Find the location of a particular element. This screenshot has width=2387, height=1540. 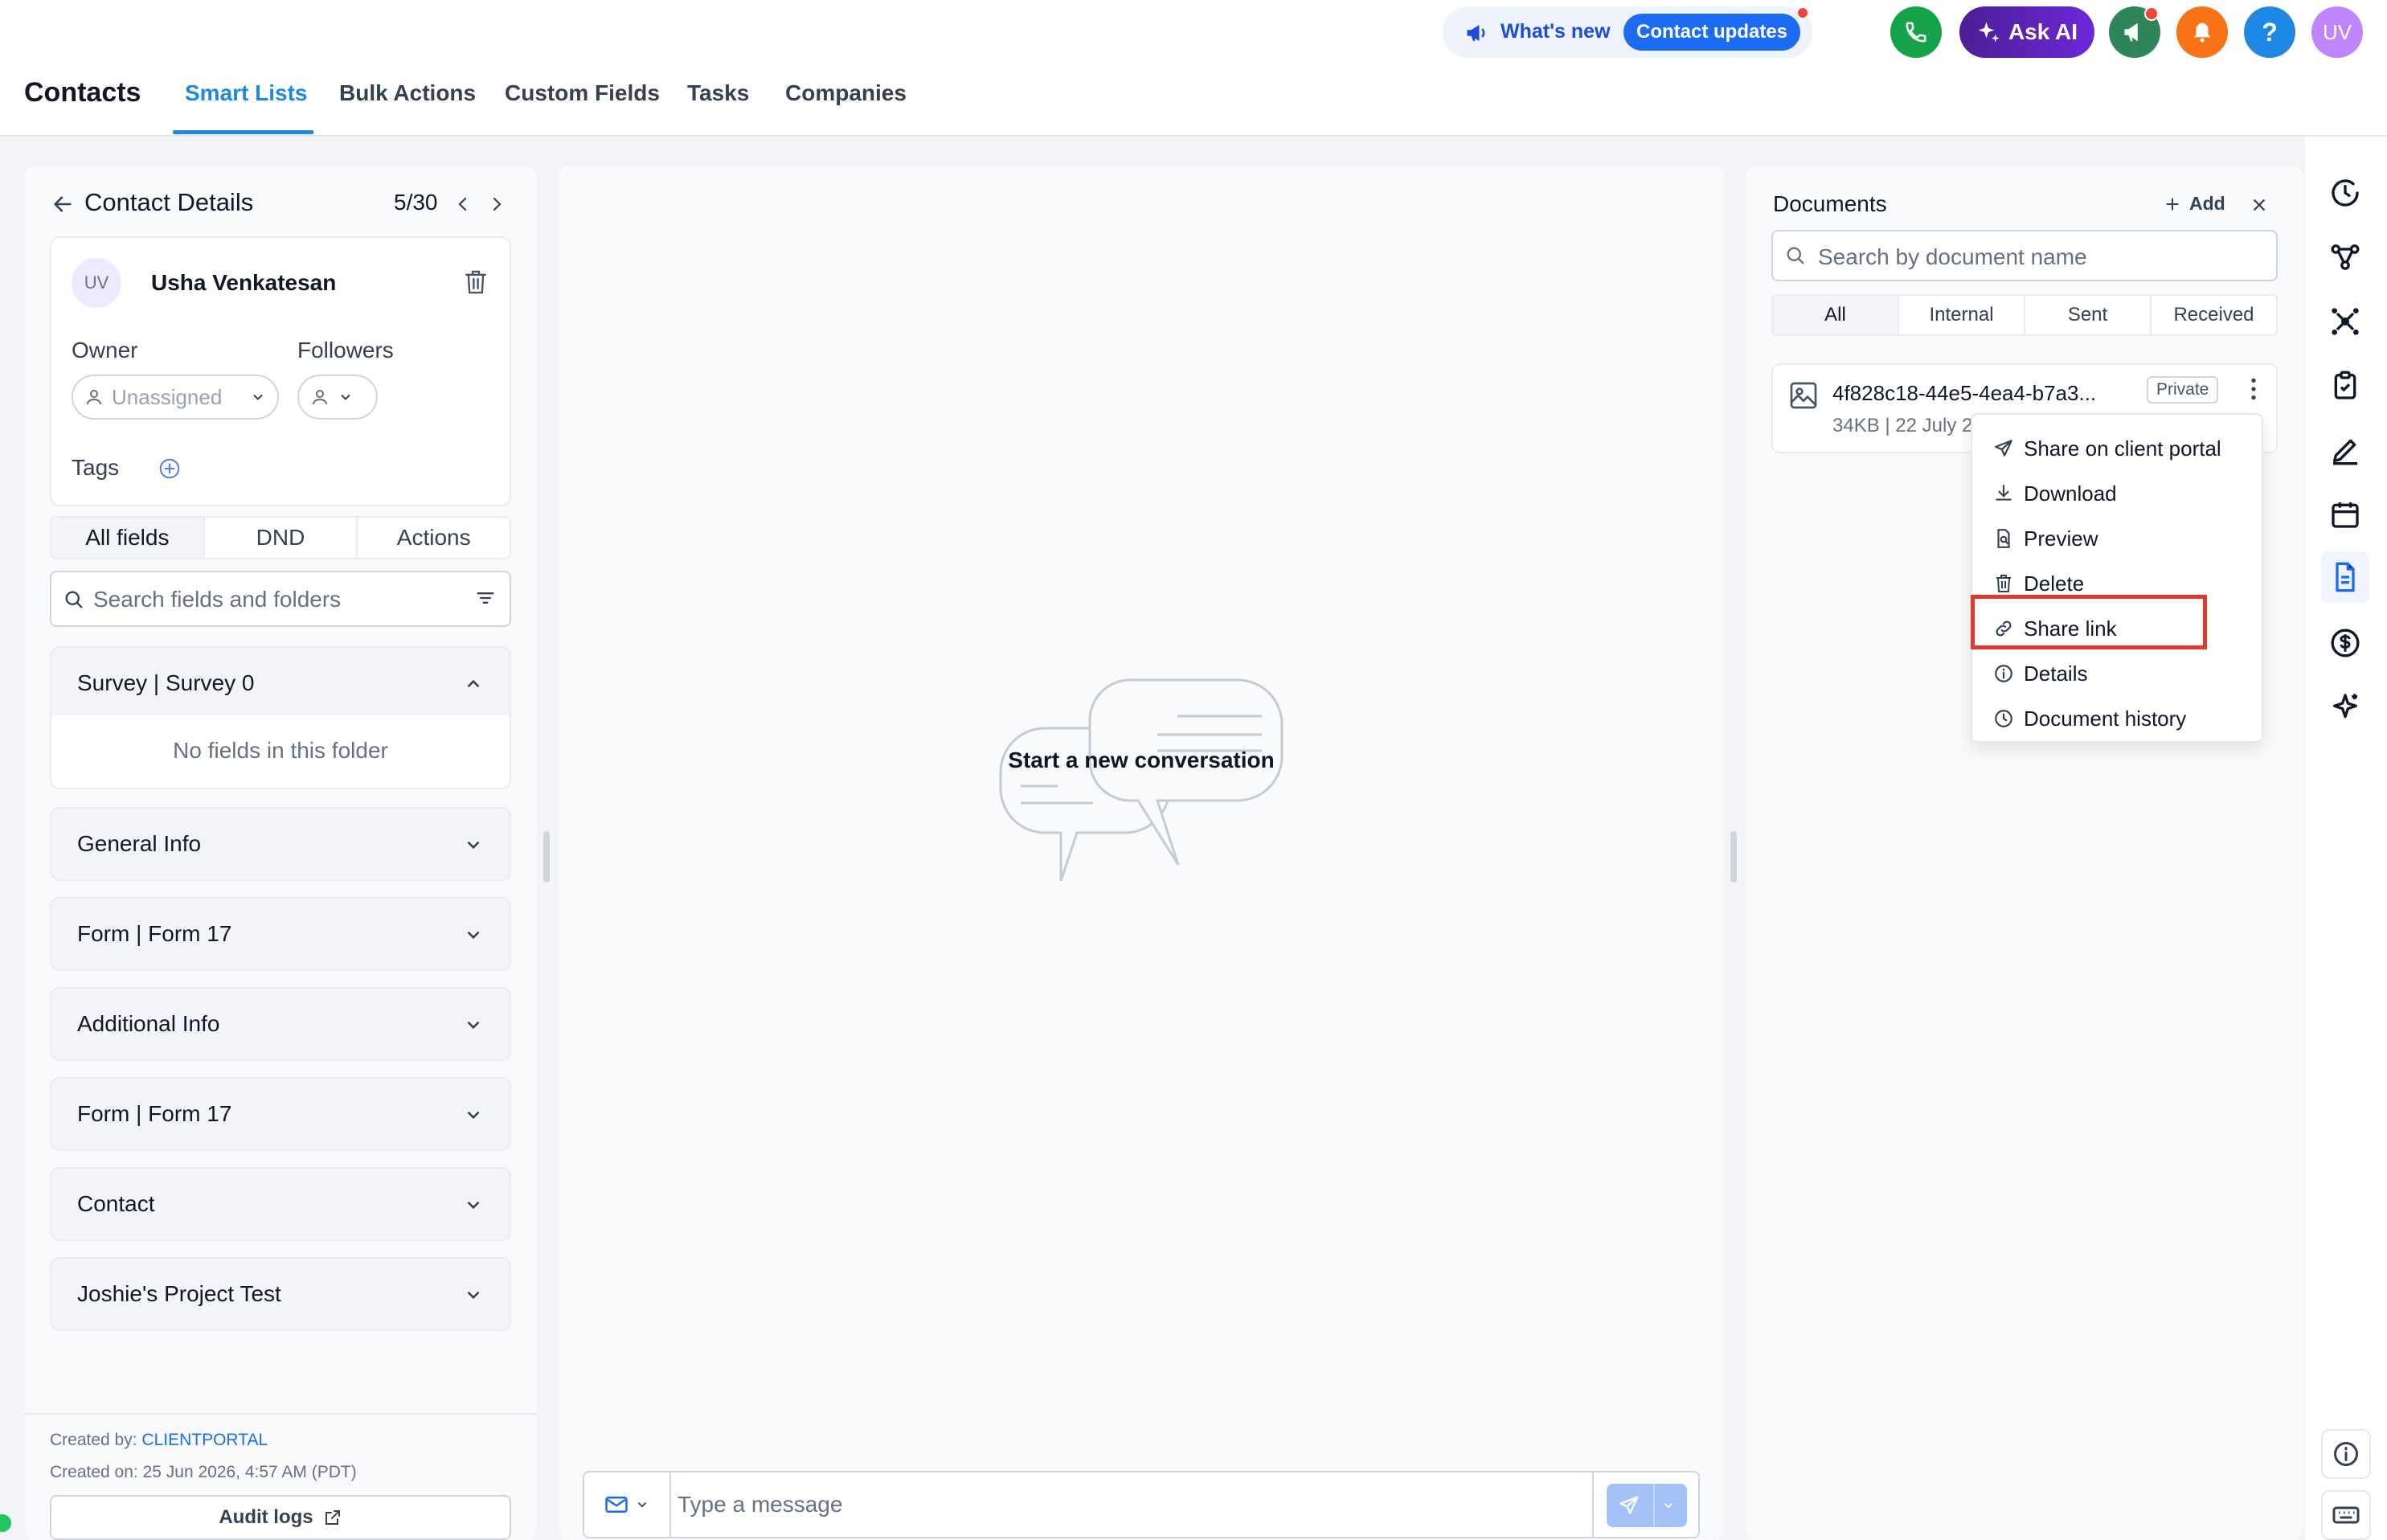

dollar-icon is located at coordinates (2345, 643).